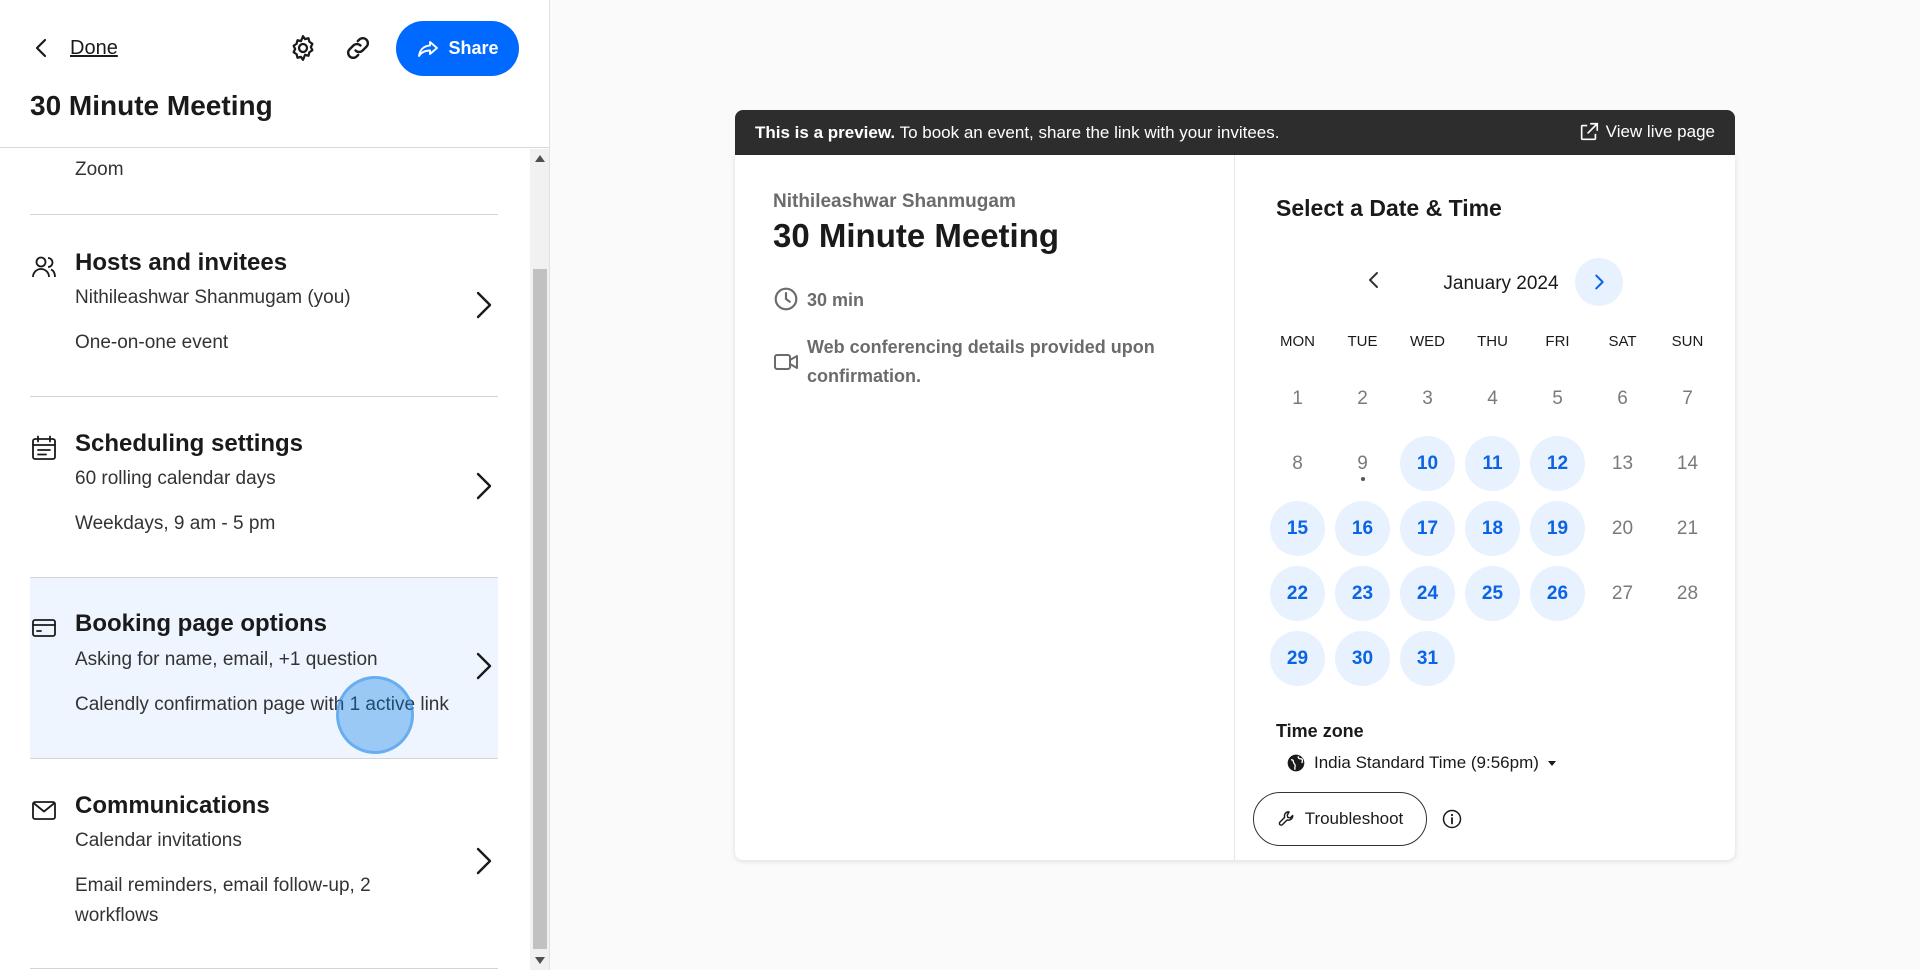 This screenshot has width=1920, height=970. I want to click on share-arrow-icon, so click(428, 48).